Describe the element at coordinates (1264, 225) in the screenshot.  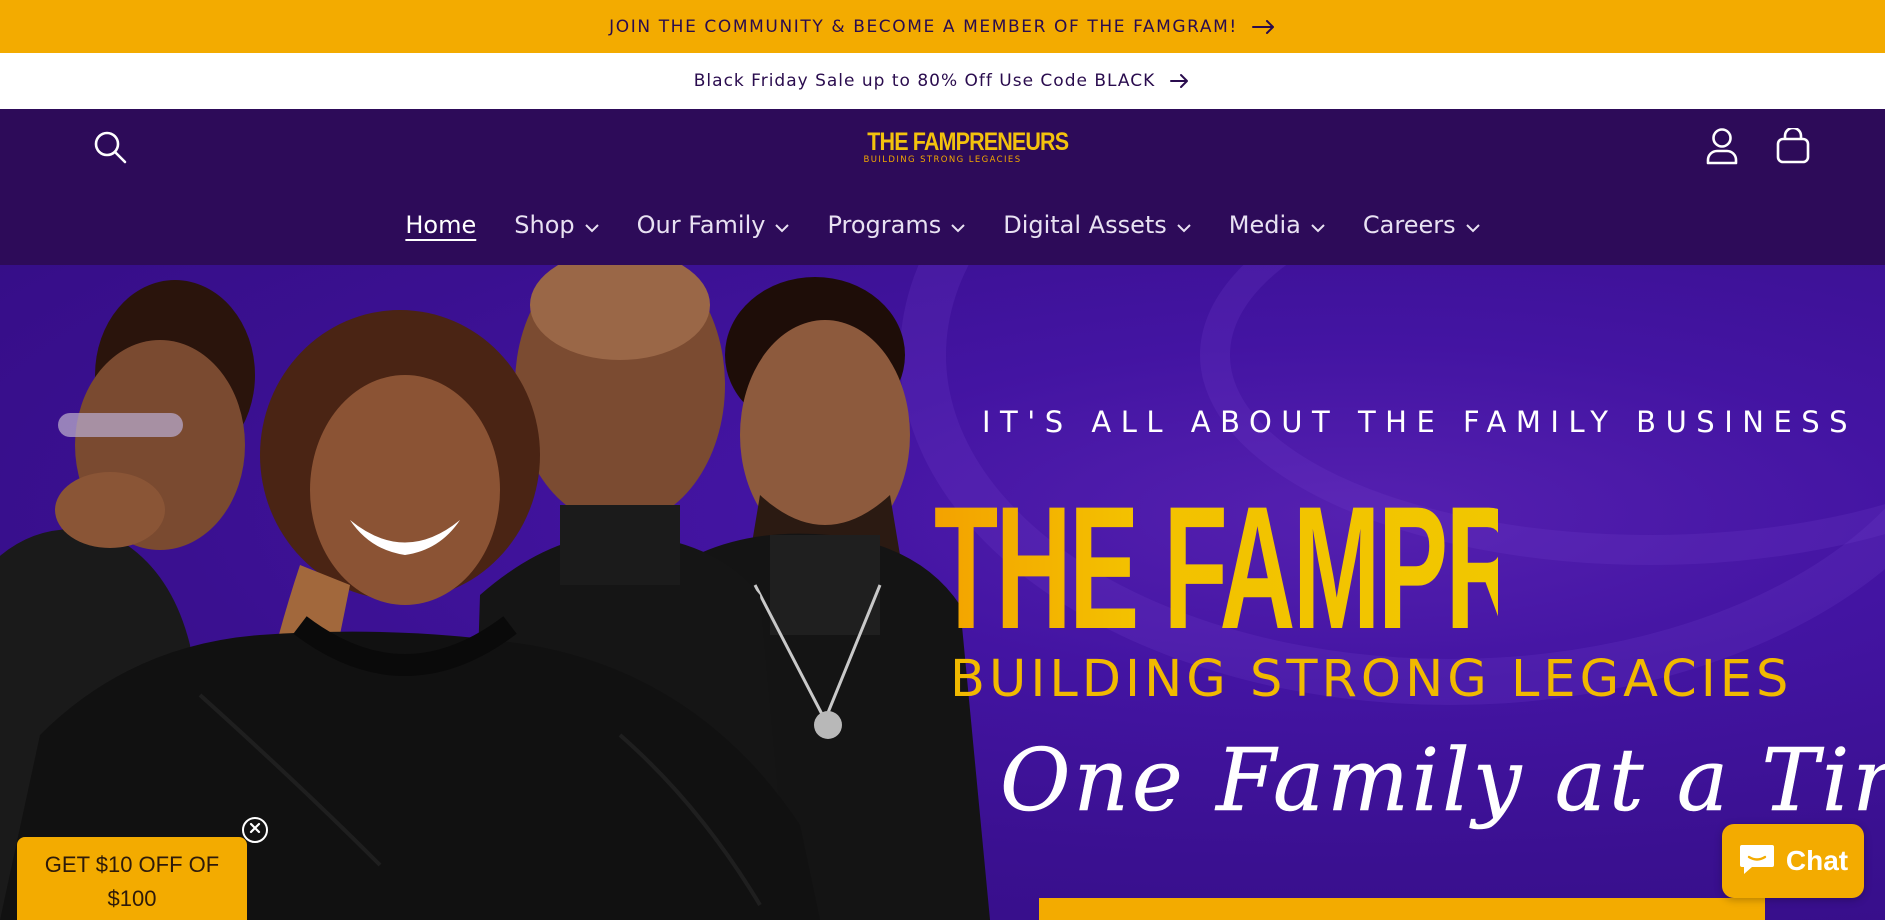
I see `nav-label: Media` at that location.